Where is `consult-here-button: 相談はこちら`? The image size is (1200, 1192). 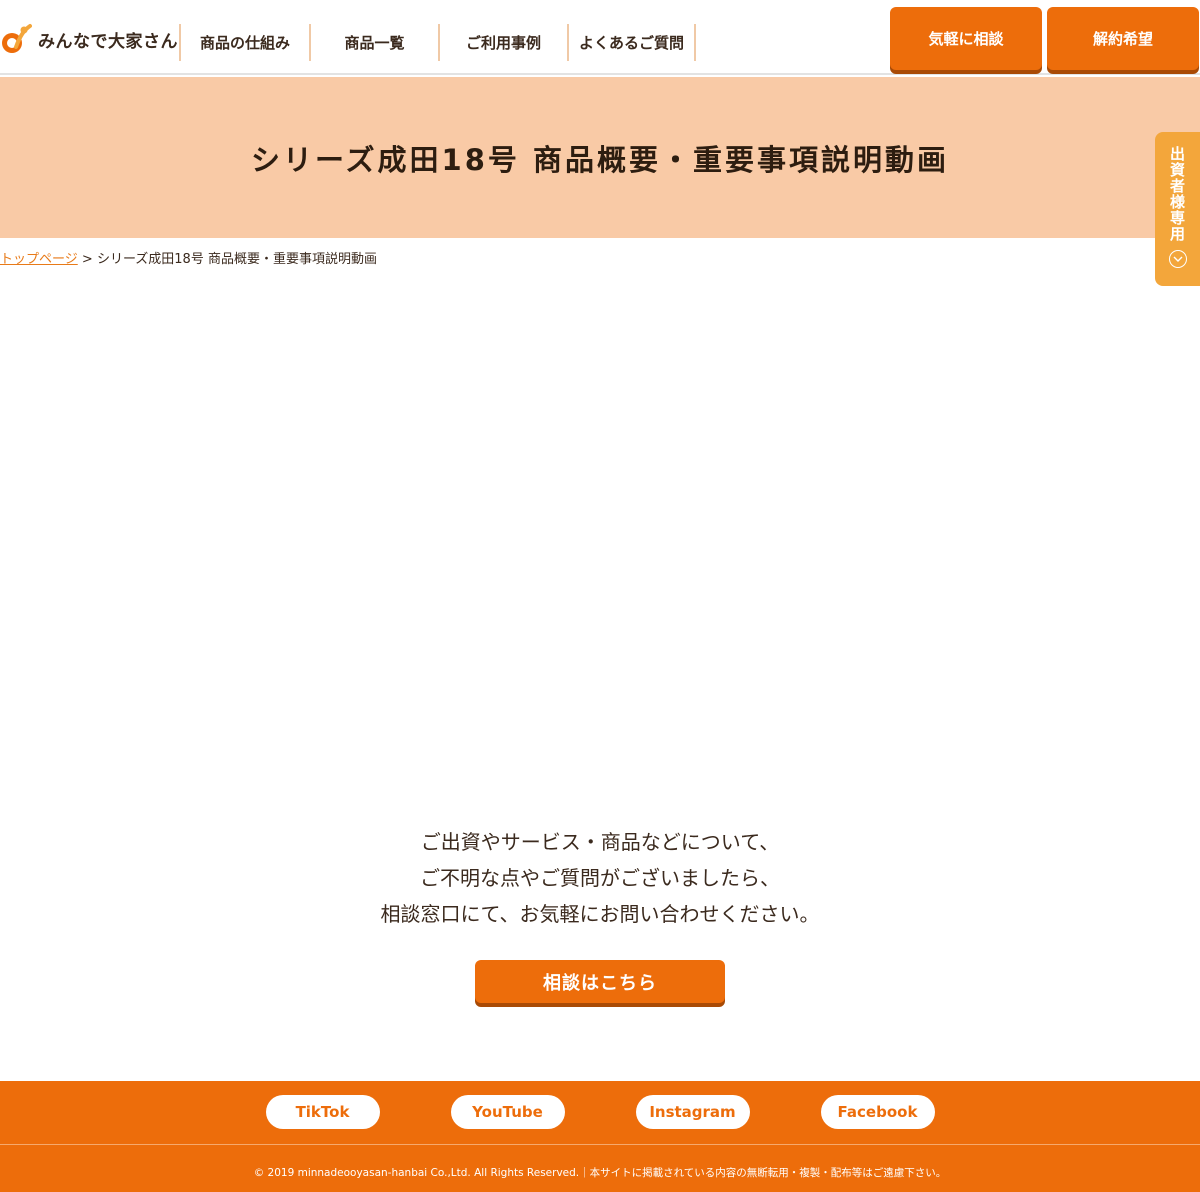
consult-here-button: 相談はこちら is located at coordinates (600, 981).